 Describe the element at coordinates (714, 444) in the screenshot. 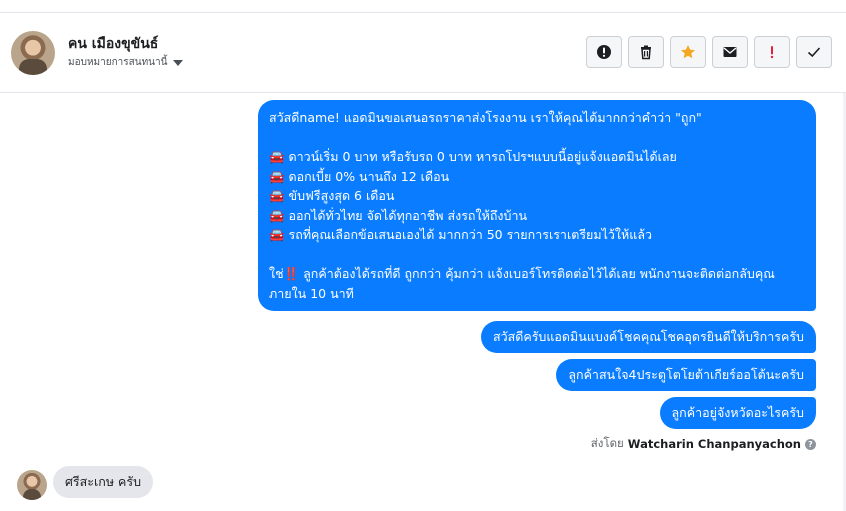

I see `sender-name: Watcharin Chanpanyachon` at that location.